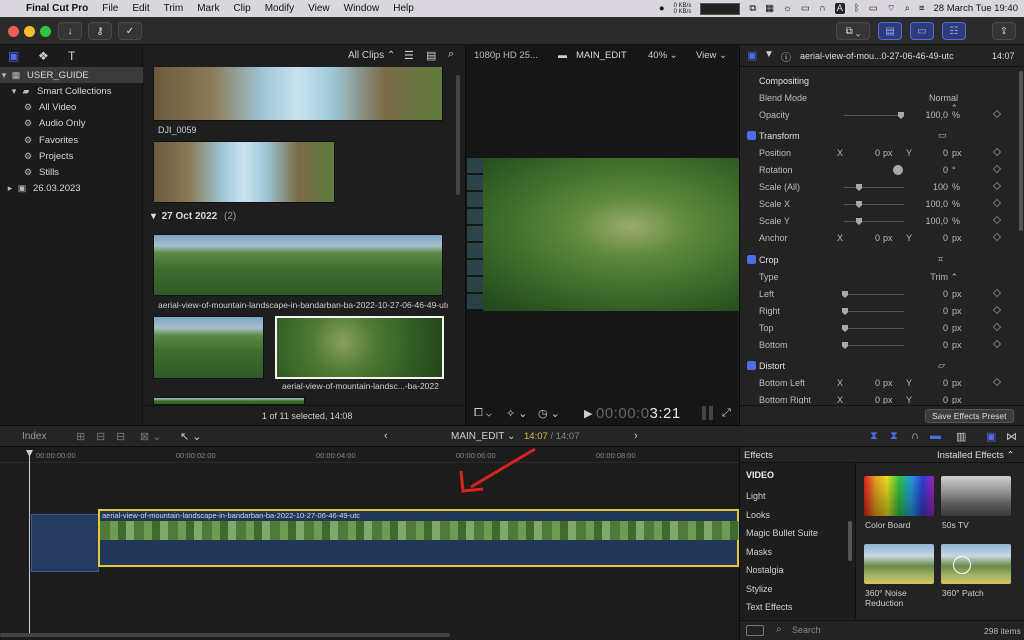  What do you see at coordinates (894, 436) in the screenshot?
I see `audio-skimming-icon: ⧗` at bounding box center [894, 436].